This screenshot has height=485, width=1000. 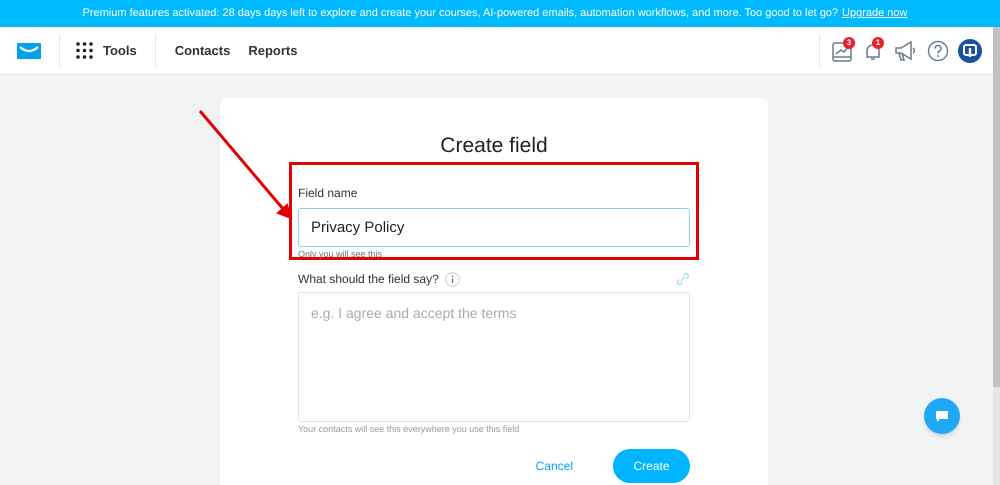 I want to click on dialog-title: Create field, so click(x=494, y=146).